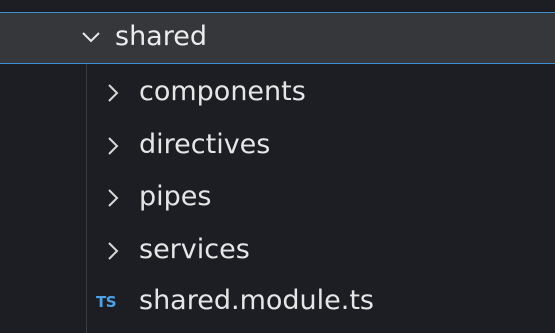 This screenshot has height=333, width=555. I want to click on tree-item-label: shared.module.ts, so click(256, 300).